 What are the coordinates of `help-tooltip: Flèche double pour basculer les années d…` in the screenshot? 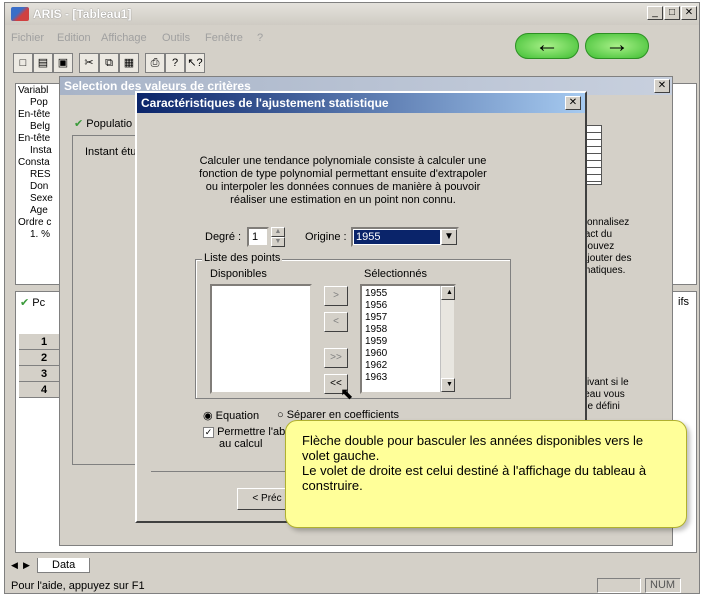 It's located at (486, 474).